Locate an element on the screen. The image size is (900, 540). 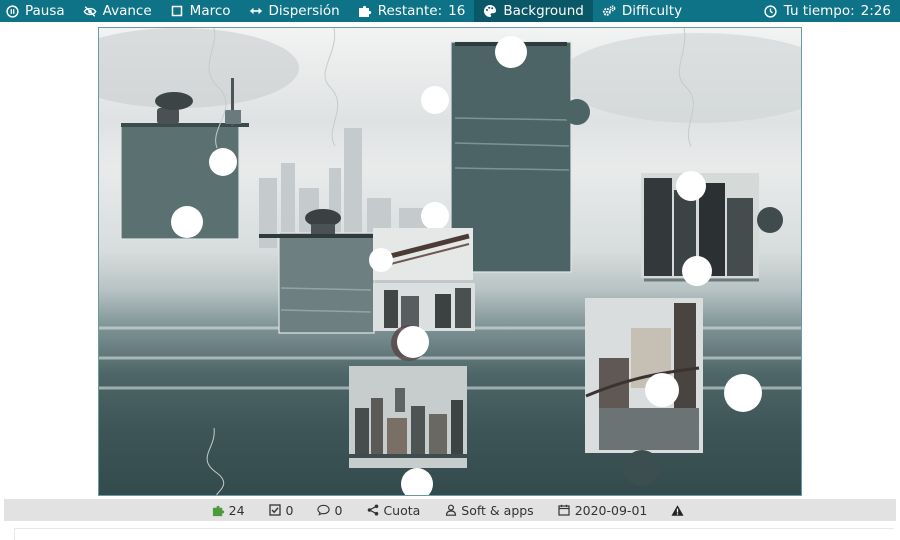
warning-icon is located at coordinates (677, 510).